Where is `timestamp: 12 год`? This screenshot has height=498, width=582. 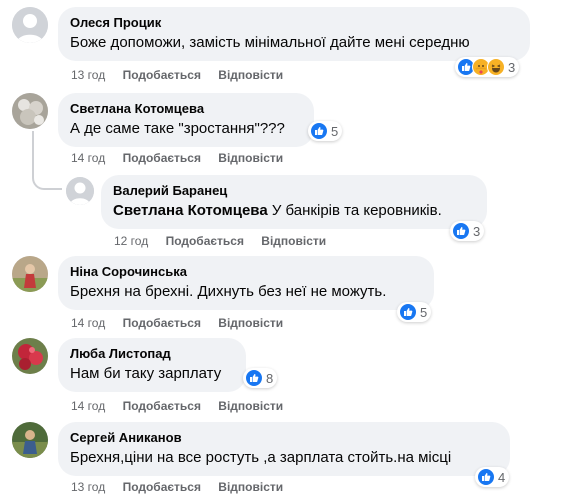 timestamp: 12 год is located at coordinates (131, 241).